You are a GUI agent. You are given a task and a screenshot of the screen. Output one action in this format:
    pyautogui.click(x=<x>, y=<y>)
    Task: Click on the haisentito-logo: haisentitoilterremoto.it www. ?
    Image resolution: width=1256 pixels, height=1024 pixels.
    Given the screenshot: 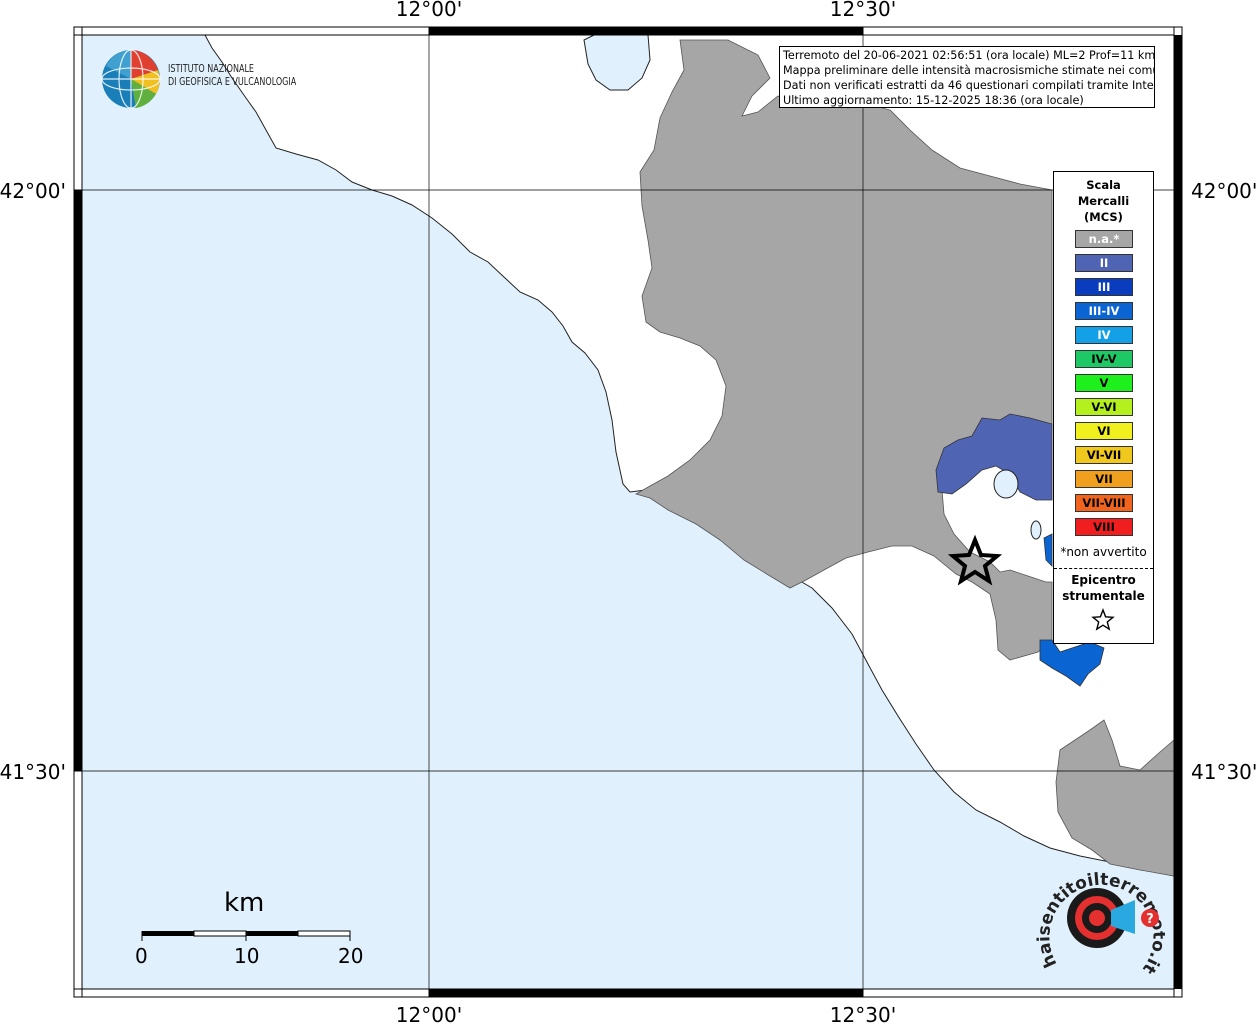 What is the action you would take?
    pyautogui.click(x=1100, y=917)
    